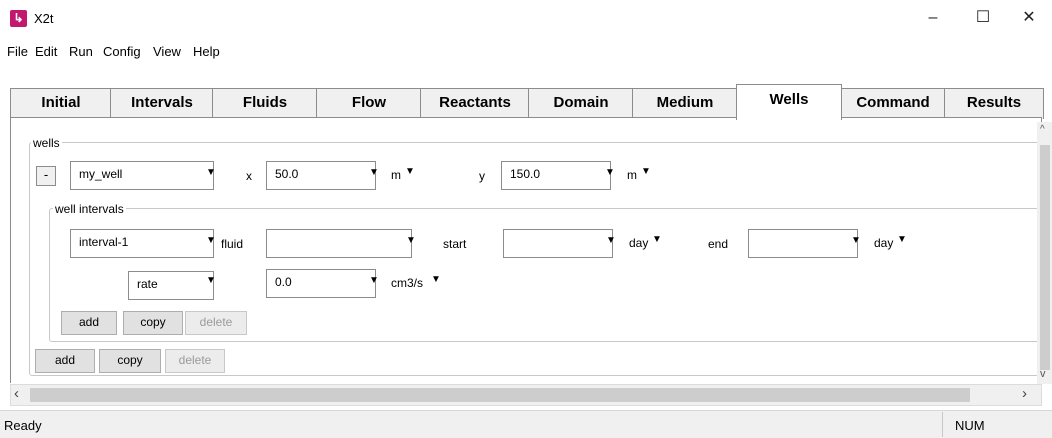  I want to click on window-title: X2t, so click(44, 18).